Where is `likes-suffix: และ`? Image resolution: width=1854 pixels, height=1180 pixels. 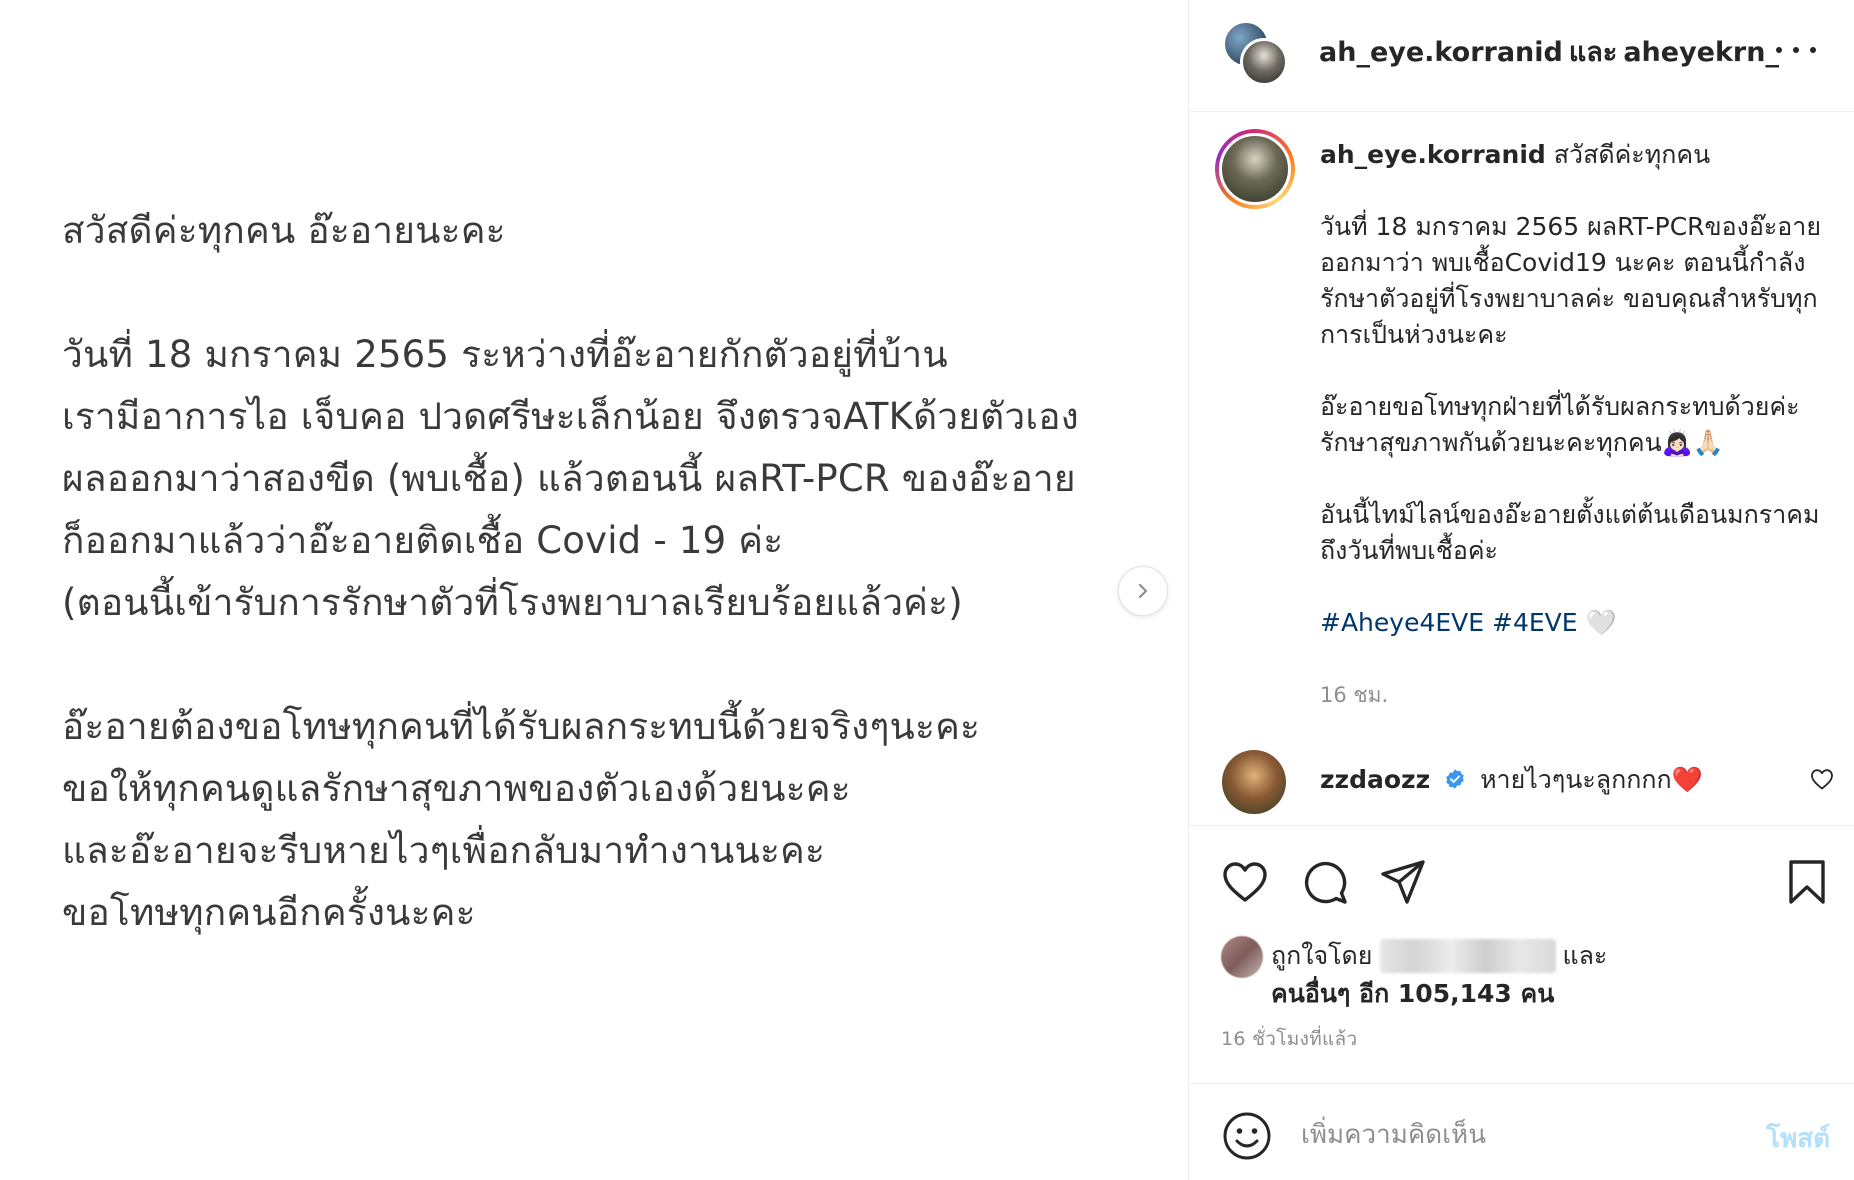 likes-suffix: และ is located at coordinates (1585, 955).